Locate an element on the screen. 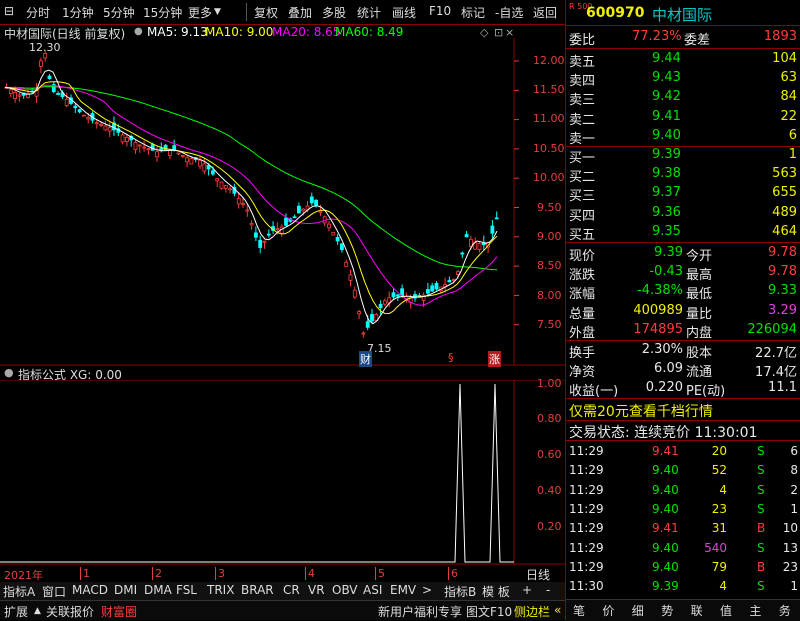 This screenshot has width=800, height=621. ask-row: 卖二 9.41 22 is located at coordinates (683, 118).